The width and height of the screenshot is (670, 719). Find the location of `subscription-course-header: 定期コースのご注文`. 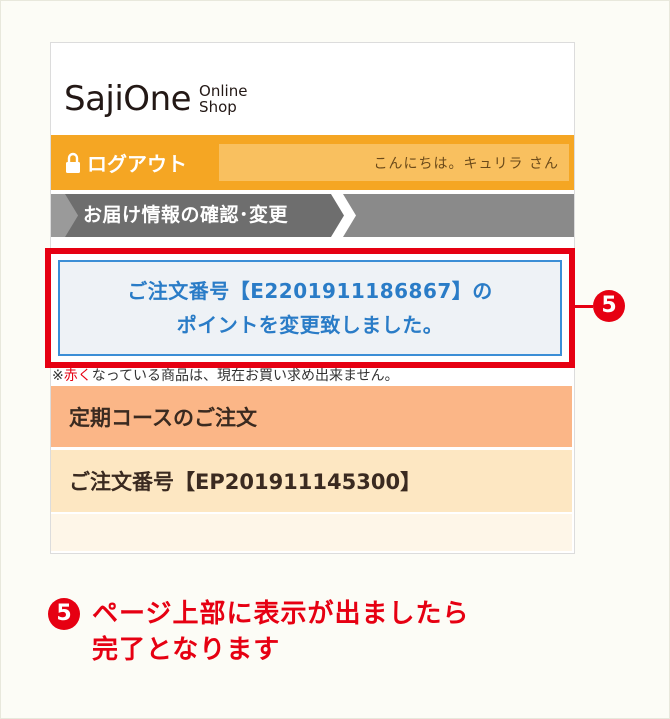

subscription-course-header: 定期コースのご注文 is located at coordinates (311, 416).